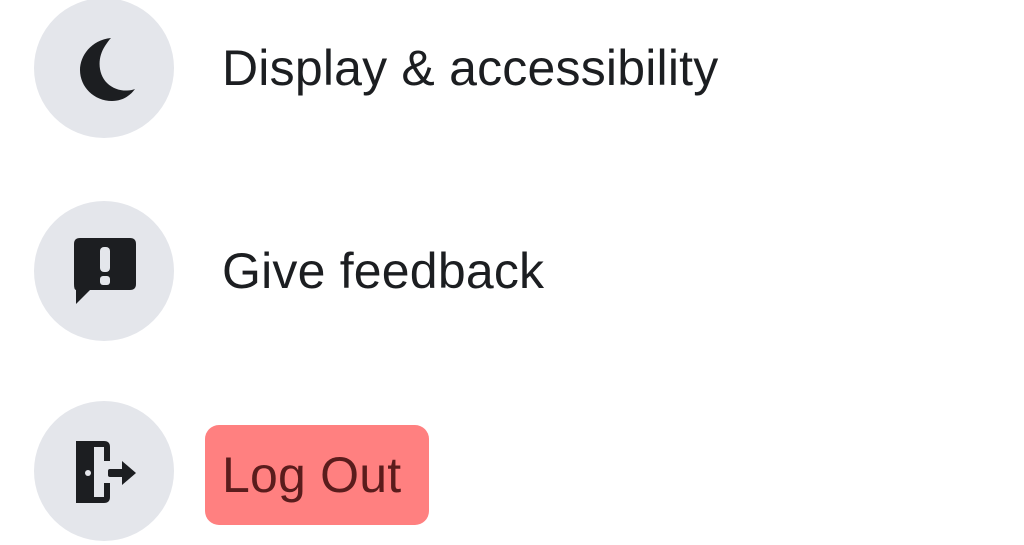 The height and width of the screenshot is (545, 1024). I want to click on menu-item-label: Log Out, so click(317, 475).